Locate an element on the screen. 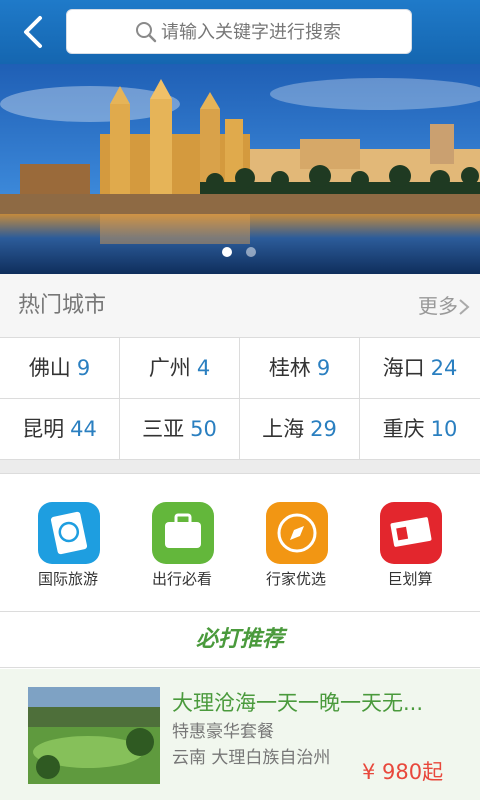 This screenshot has height=800, width=480. hot-cities-header: 热门城市 更多 is located at coordinates (240, 306).